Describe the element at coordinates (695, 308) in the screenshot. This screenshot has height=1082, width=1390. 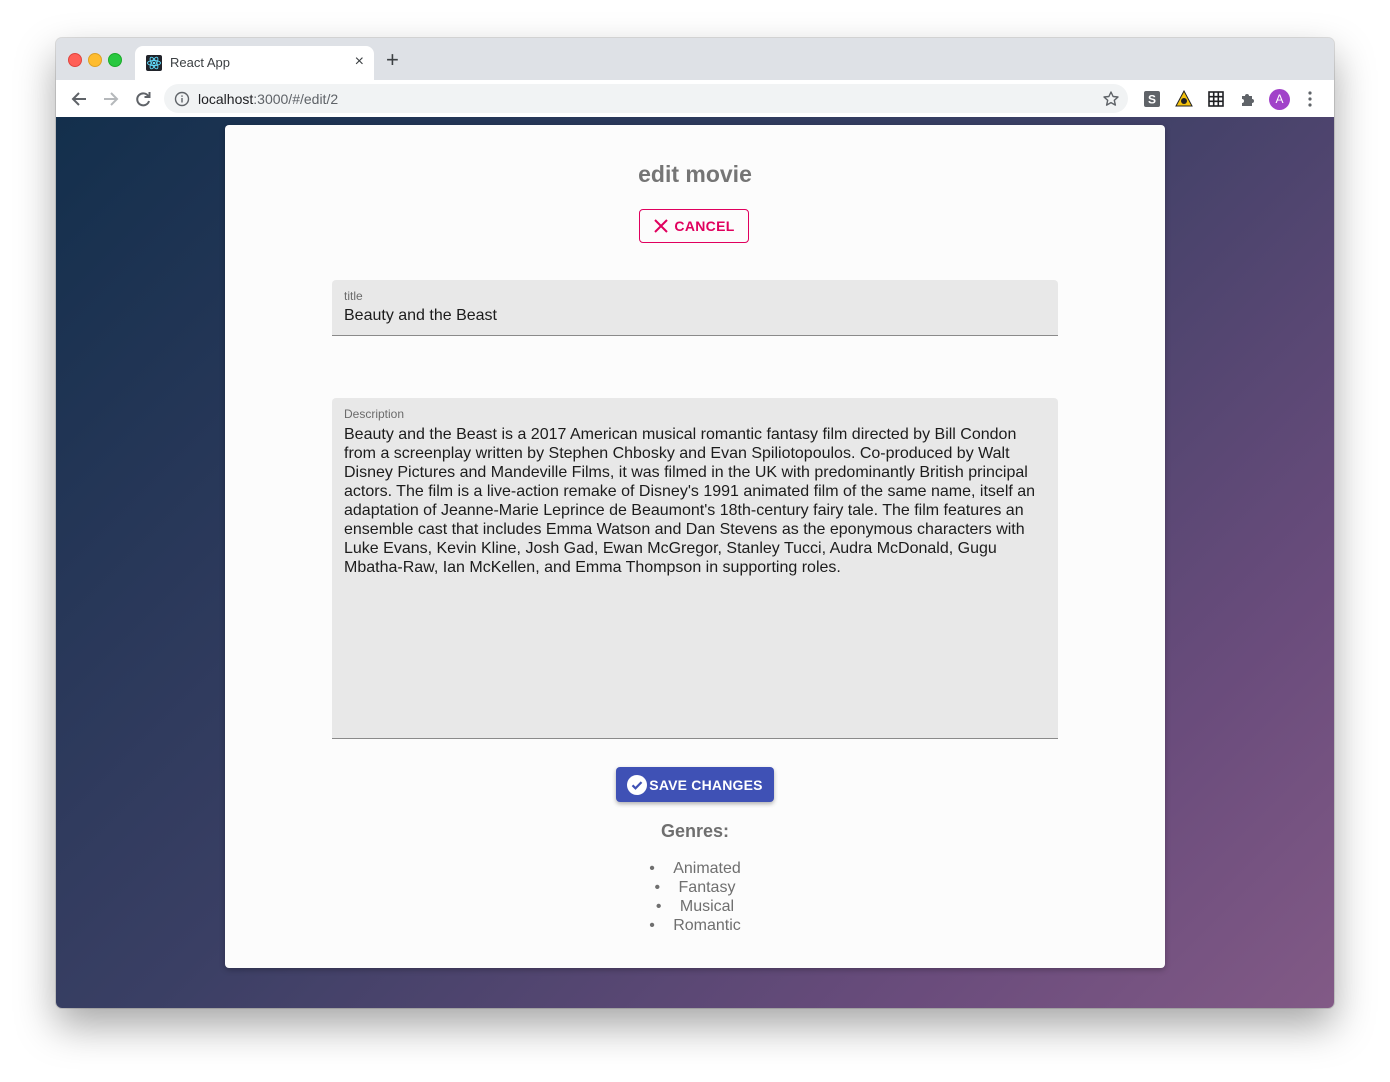
I see `title-field: title Beauty and the Beast` at that location.